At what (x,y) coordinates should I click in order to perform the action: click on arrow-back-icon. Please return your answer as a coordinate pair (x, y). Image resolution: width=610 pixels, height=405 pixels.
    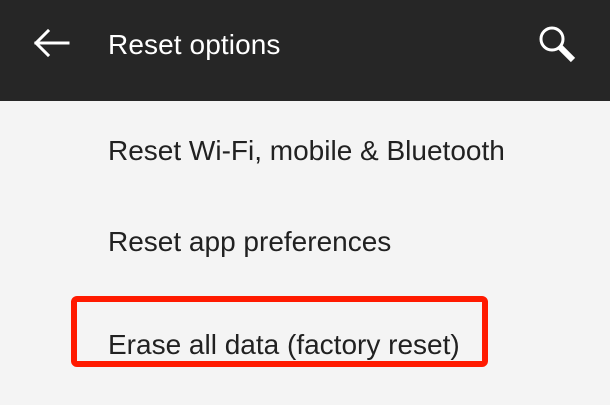
    Looking at the image, I should click on (52, 43).